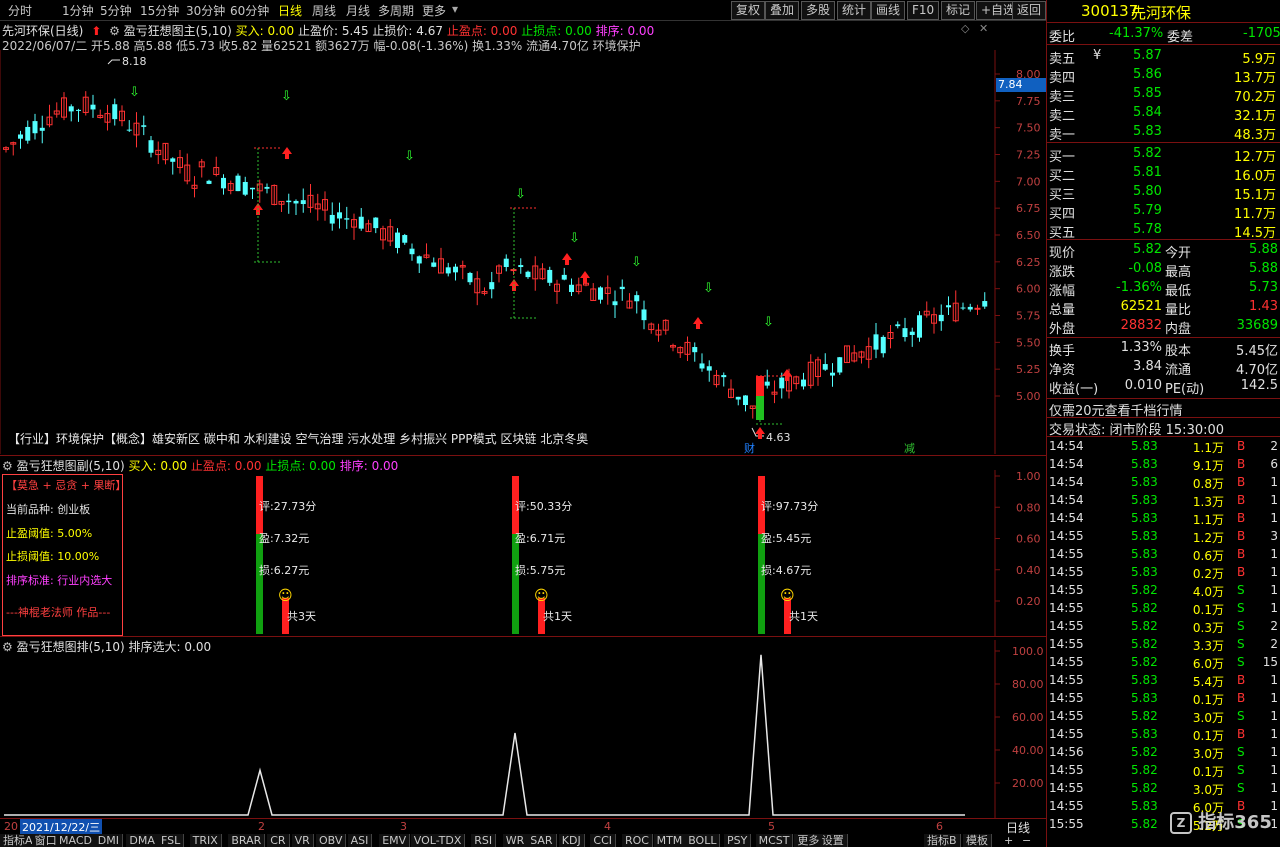  Describe the element at coordinates (159, 10) in the screenshot. I see `tab-15min: 15分钟` at that location.